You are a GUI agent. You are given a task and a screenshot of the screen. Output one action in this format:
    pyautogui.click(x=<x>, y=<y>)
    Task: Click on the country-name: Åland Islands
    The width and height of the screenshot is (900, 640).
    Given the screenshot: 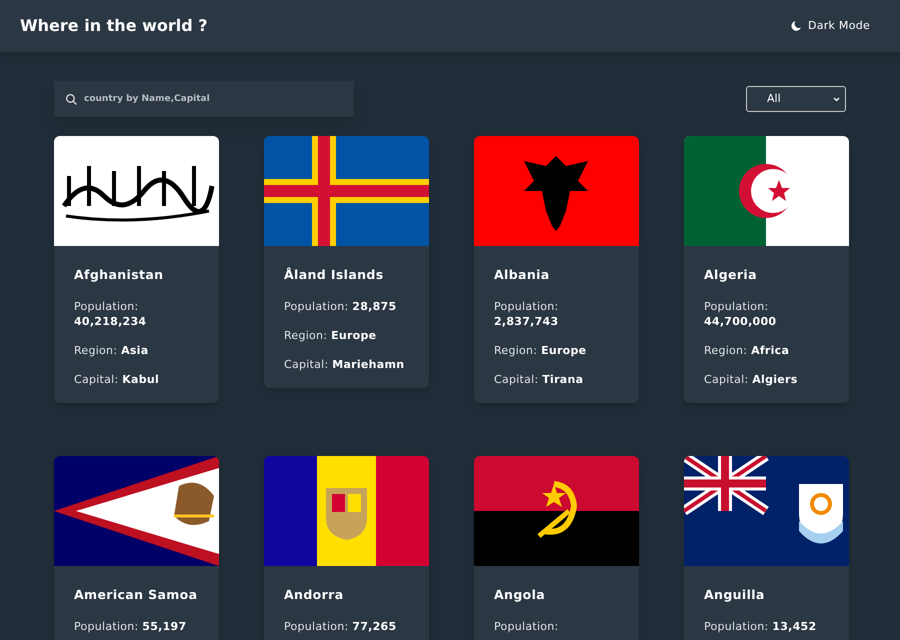 What is the action you would take?
    pyautogui.click(x=334, y=275)
    